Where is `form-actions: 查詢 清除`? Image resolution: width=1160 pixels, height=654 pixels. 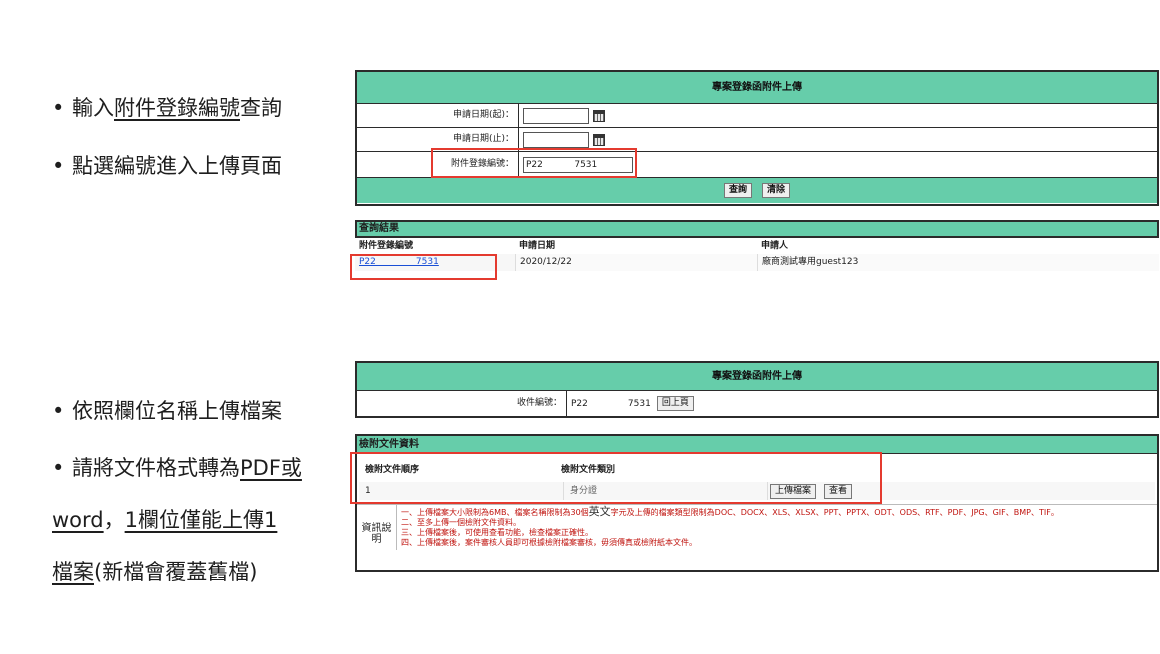
form-actions: 查詢 清除 is located at coordinates (757, 190).